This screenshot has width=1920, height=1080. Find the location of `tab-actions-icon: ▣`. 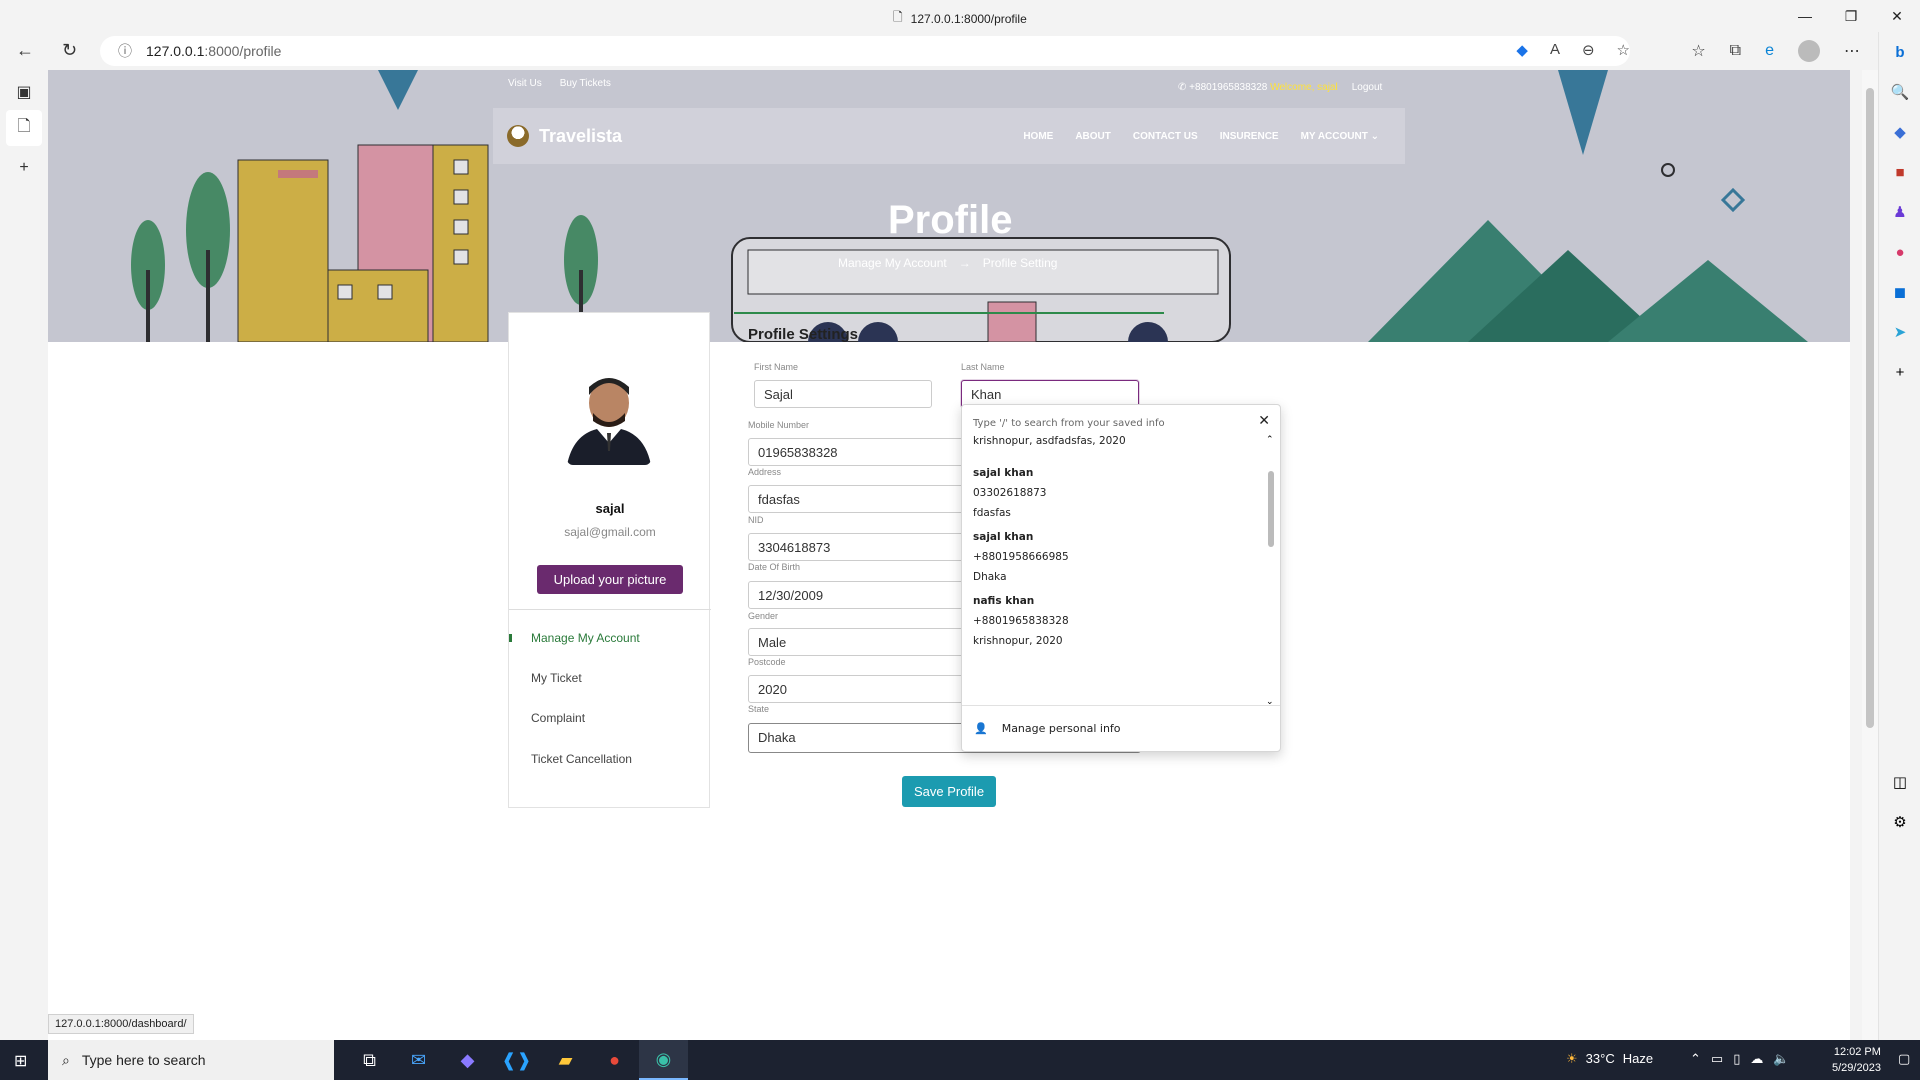

tab-actions-icon: ▣ is located at coordinates (24, 92).